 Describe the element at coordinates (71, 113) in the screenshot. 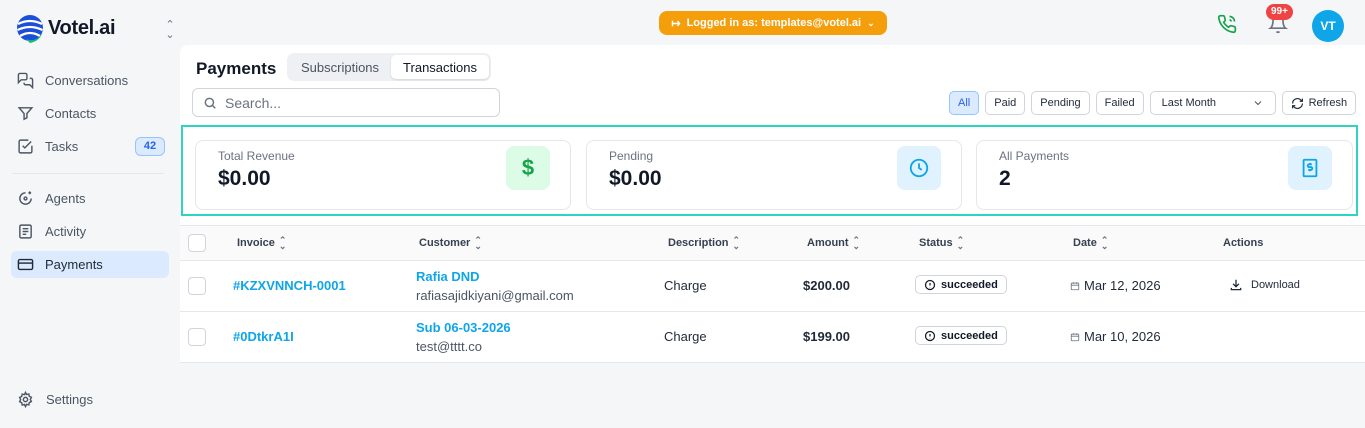

I see `sidebar-item-label: Contacts` at that location.